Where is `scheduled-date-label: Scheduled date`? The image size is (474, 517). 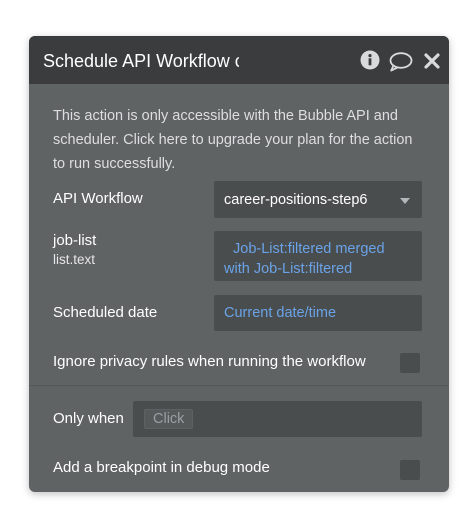
scheduled-date-label: Scheduled date is located at coordinates (105, 312).